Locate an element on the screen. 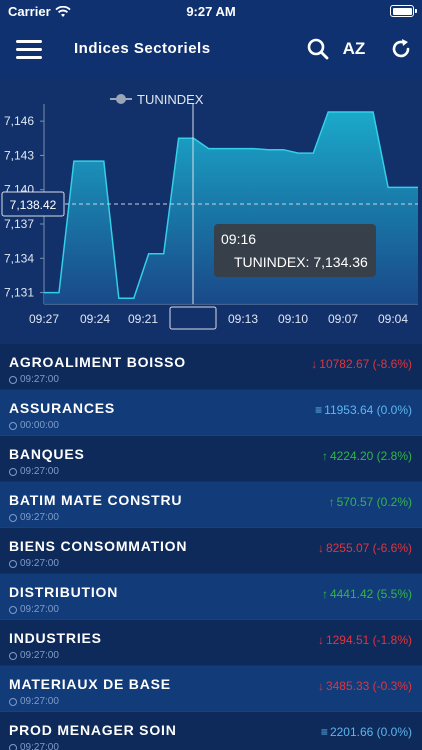 This screenshot has width=422, height=750. sector-value-label: 8255.07 (-6.6%) is located at coordinates (368, 548).